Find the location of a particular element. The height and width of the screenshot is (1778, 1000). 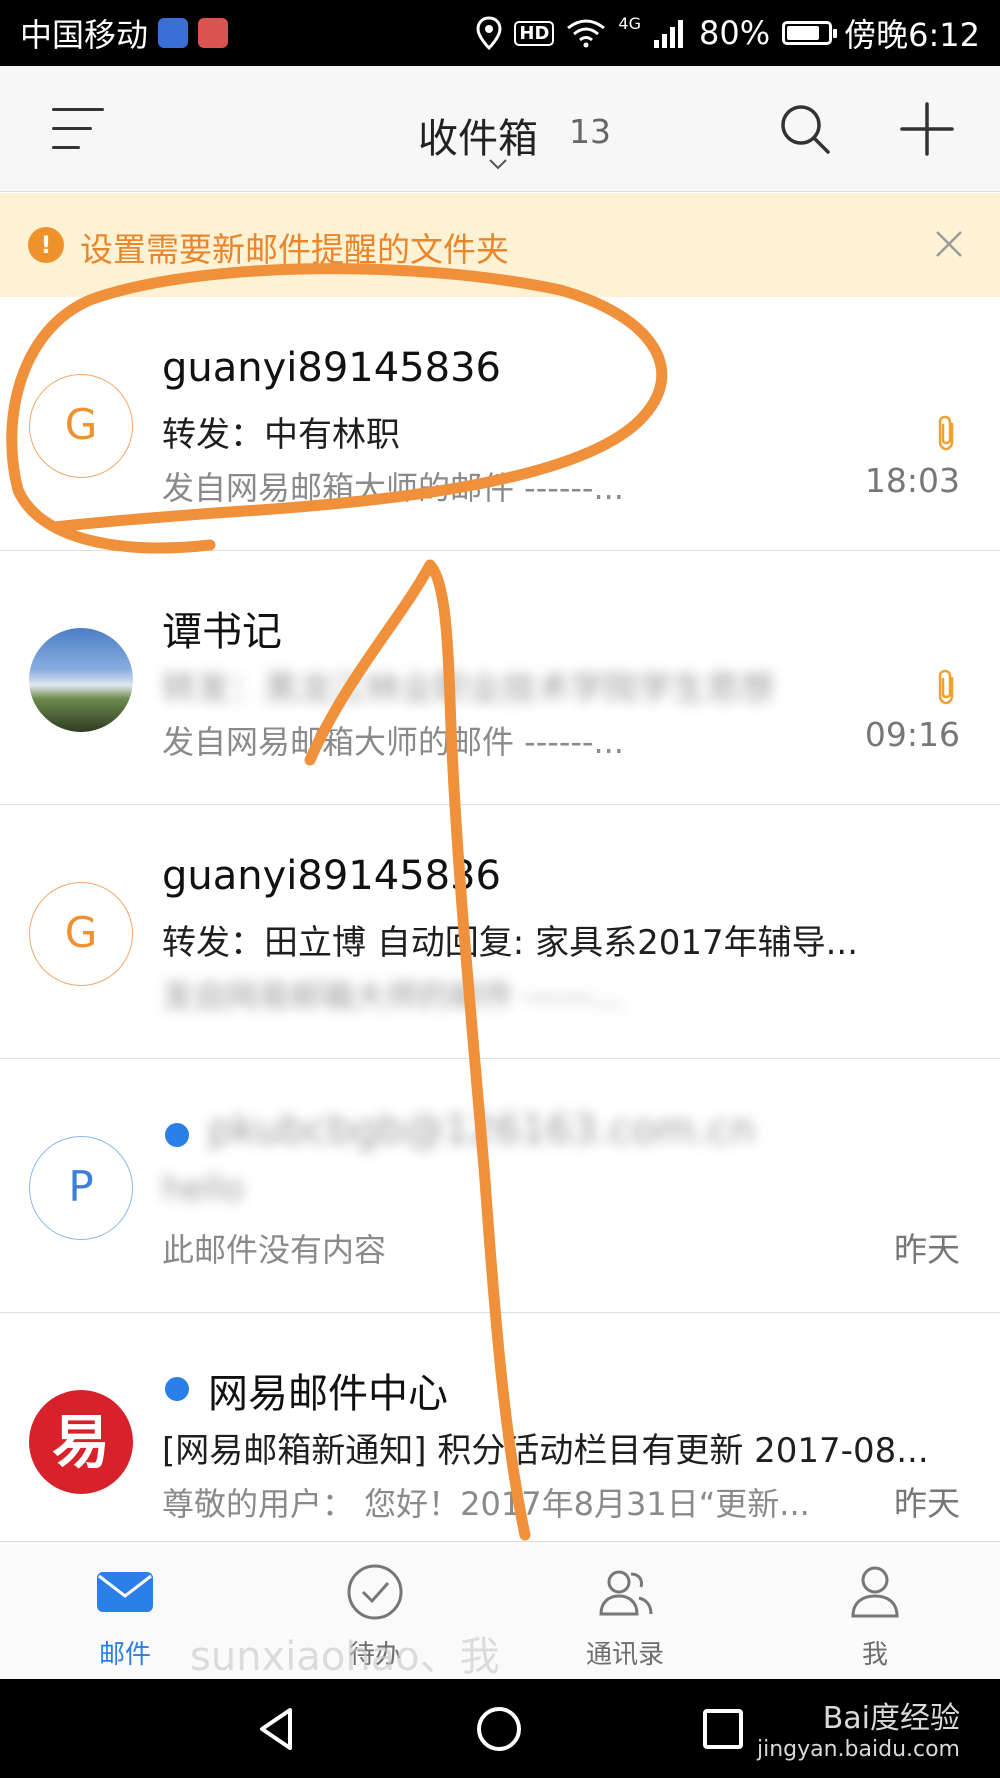

tab-contacts: 通讯录 is located at coordinates (625, 1610).